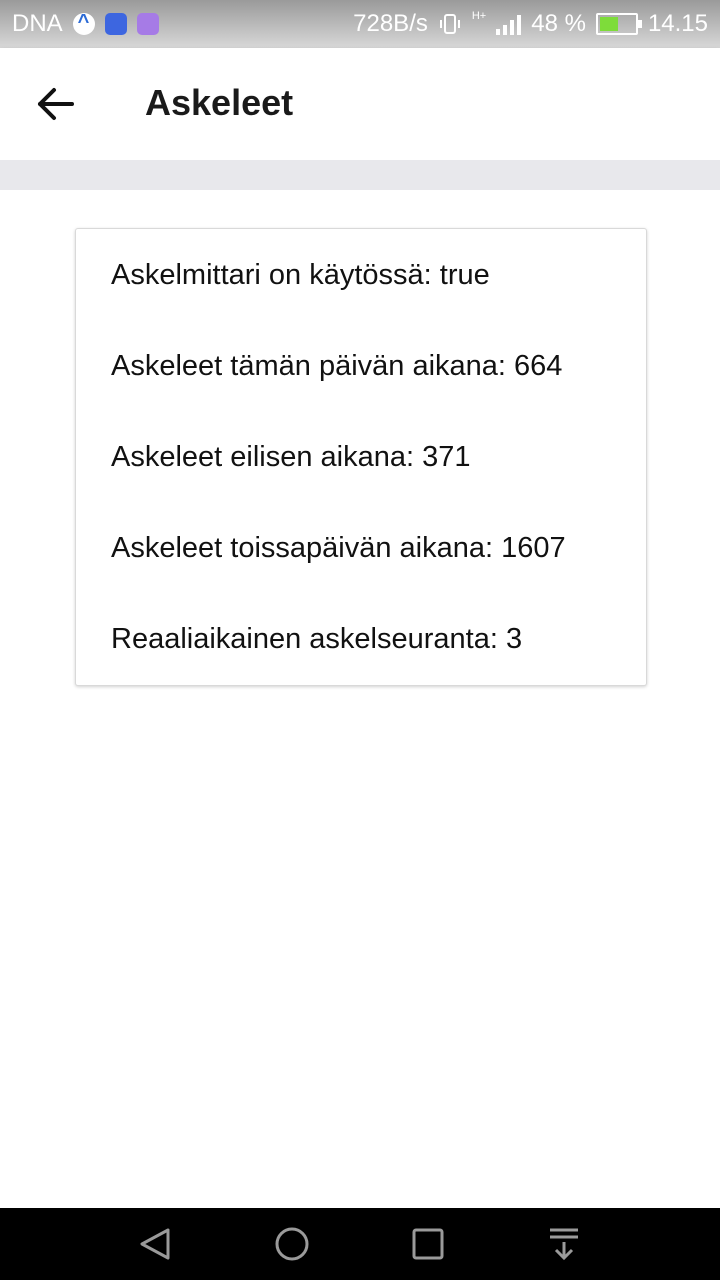  What do you see at coordinates (564, 1244) in the screenshot?
I see `notification-pulldown-icon` at bounding box center [564, 1244].